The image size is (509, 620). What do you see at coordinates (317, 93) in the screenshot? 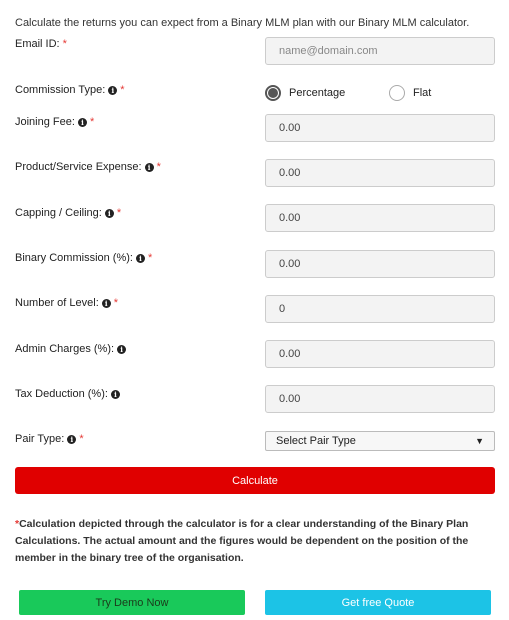
I see `radio-percentage-label: Percentage` at bounding box center [317, 93].